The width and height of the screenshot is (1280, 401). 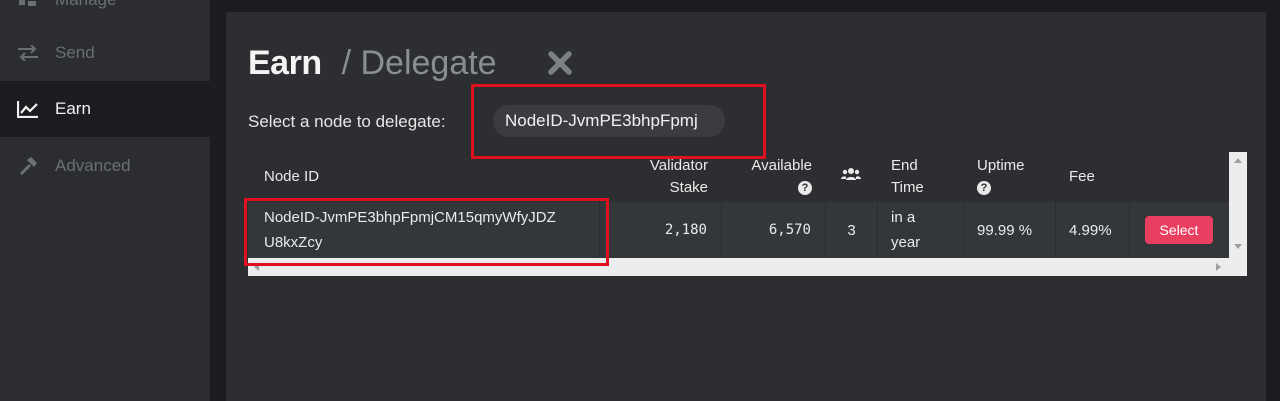 What do you see at coordinates (661, 230) in the screenshot?
I see `validator-stake-cell: 2,180` at bounding box center [661, 230].